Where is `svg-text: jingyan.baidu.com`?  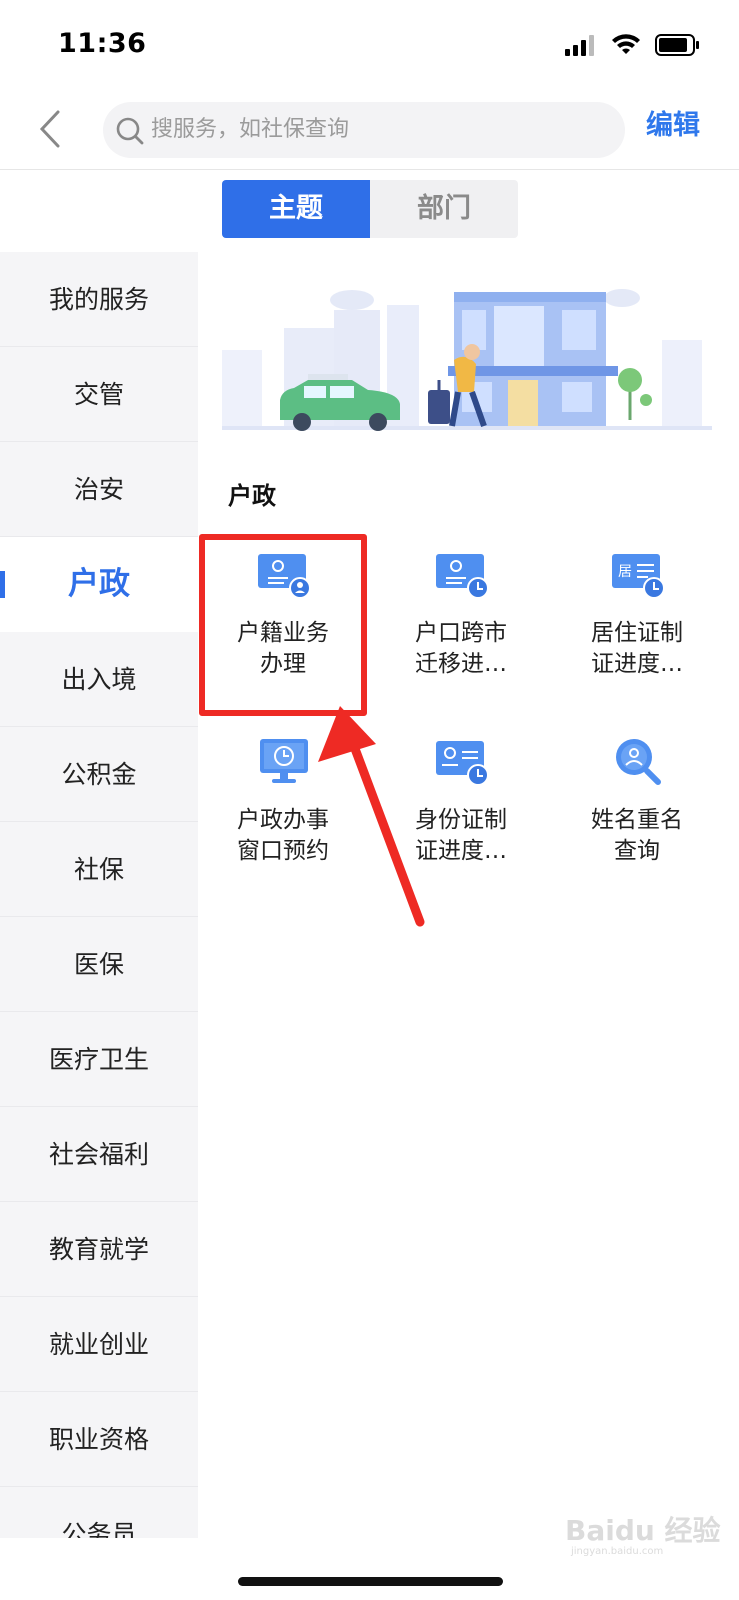 svg-text: jingyan.baidu.com is located at coordinates (616, 1551).